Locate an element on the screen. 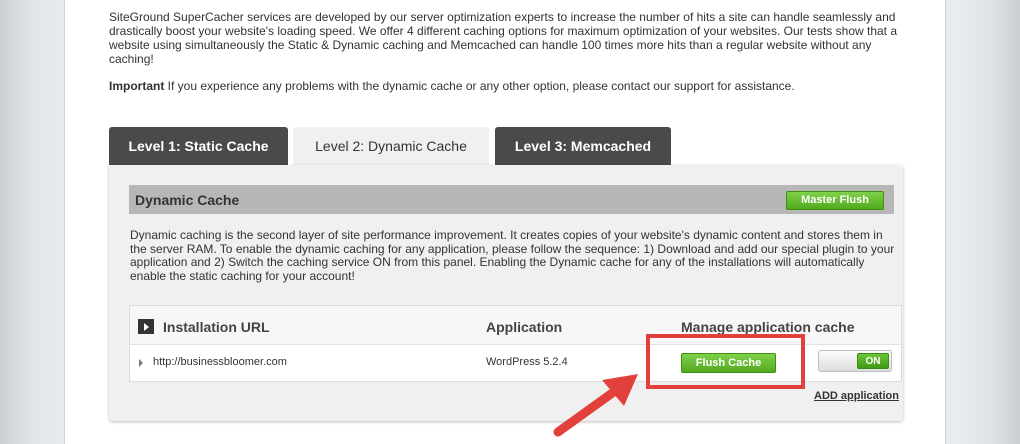  installation-url: http://businessbloomer.com is located at coordinates (220, 362).